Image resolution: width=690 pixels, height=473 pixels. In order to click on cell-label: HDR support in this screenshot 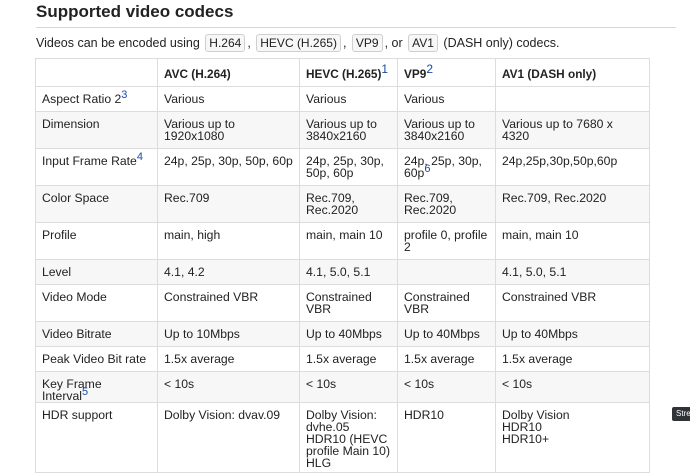, I will do `click(96, 437)`.